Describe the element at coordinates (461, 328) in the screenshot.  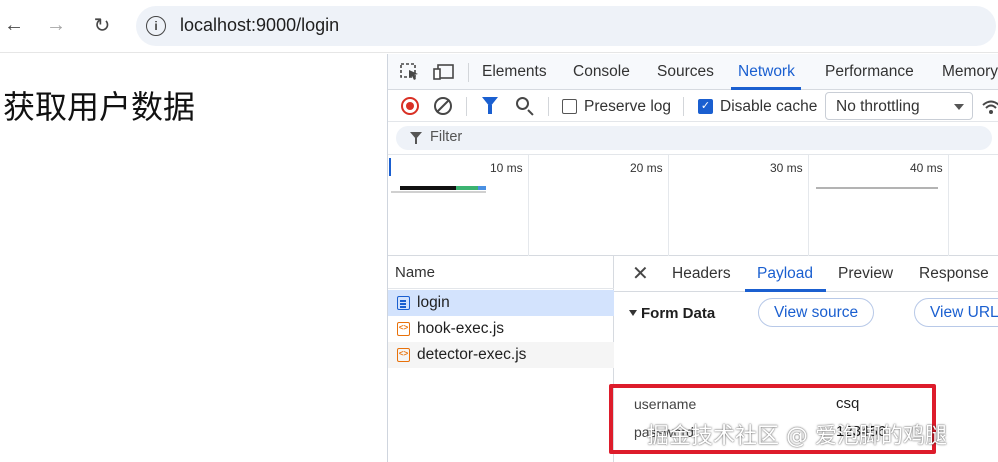
I see `request-name: hook-exec.js` at that location.